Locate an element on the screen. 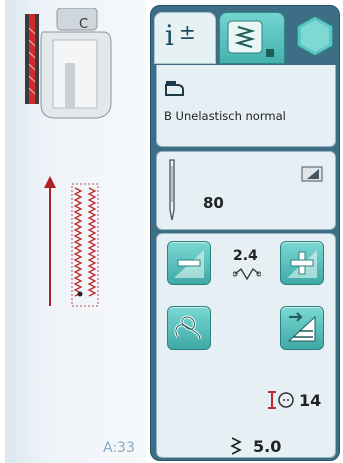 The width and height of the screenshot is (343, 463). plus-icon is located at coordinates (302, 264).